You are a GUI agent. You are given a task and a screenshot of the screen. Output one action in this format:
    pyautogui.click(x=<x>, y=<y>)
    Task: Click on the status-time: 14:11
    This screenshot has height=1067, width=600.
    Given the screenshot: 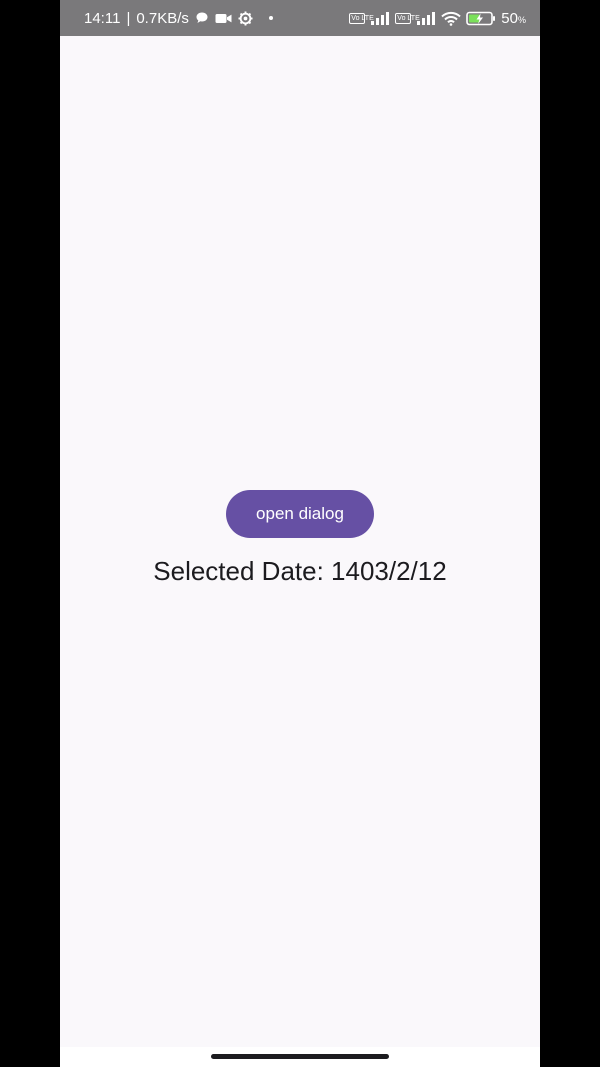 What is the action you would take?
    pyautogui.click(x=102, y=18)
    